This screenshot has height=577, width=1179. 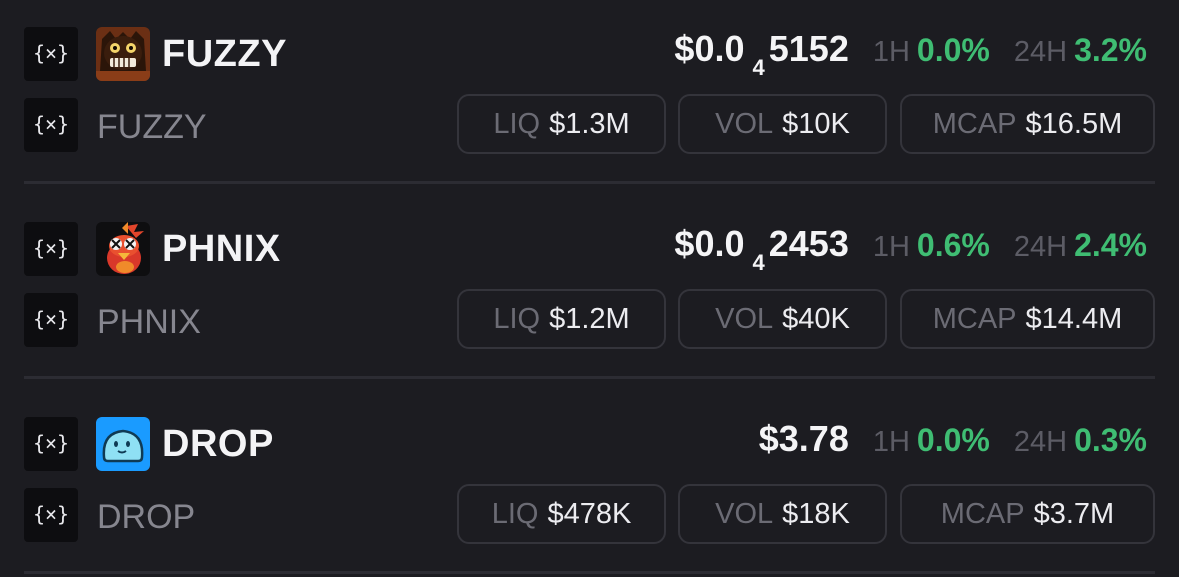 What do you see at coordinates (123, 249) in the screenshot?
I see `phoenix-bird-avatar-icon` at bounding box center [123, 249].